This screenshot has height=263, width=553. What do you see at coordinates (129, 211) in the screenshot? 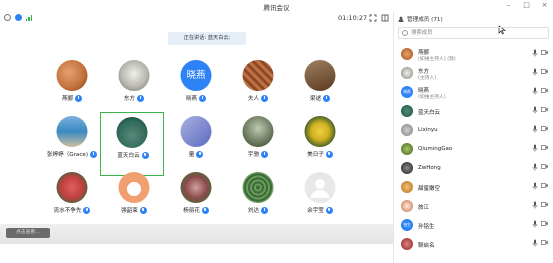
I see `participant-name: 强韶束` at bounding box center [129, 211].